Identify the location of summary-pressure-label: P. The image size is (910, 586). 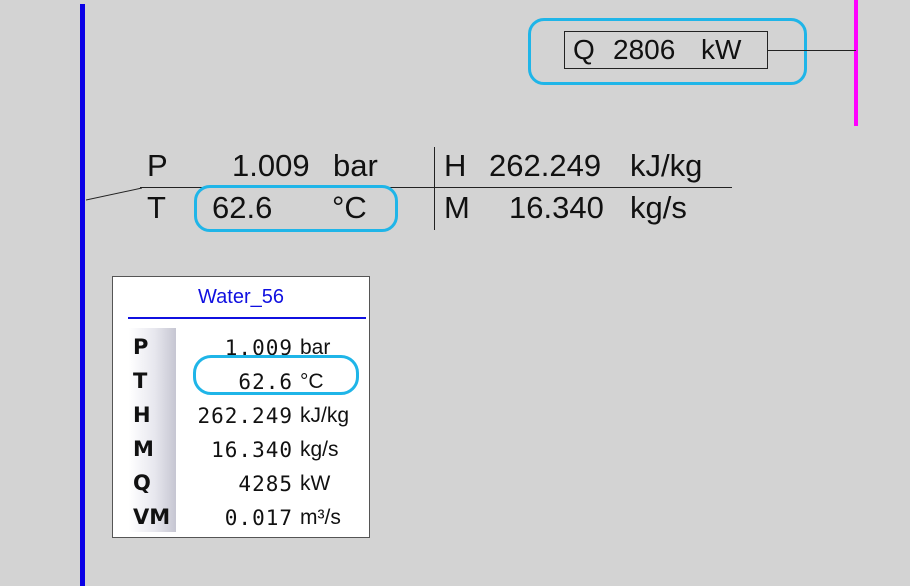
(157, 165).